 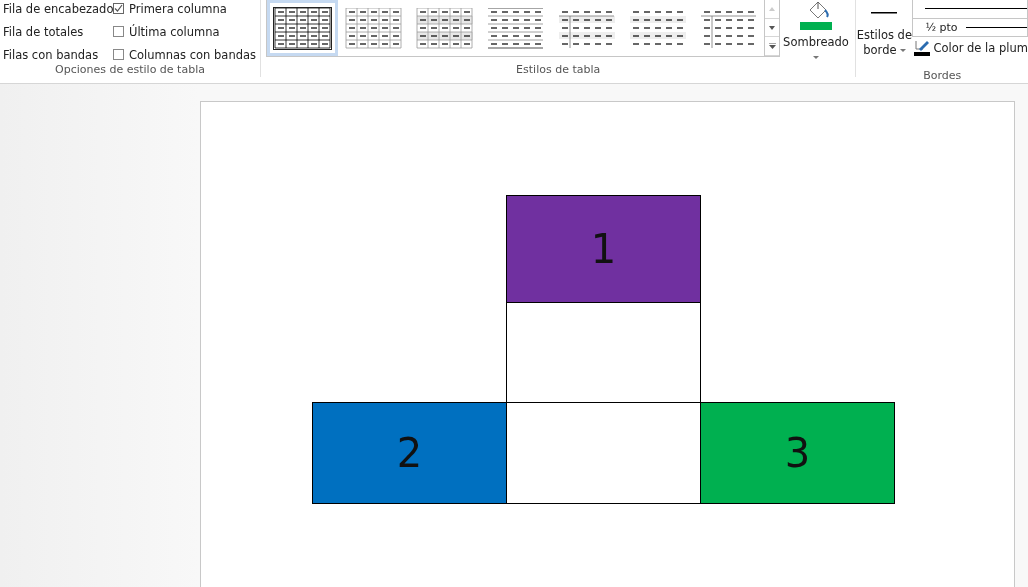 What do you see at coordinates (187, 54) in the screenshot?
I see `checkbox-option: Columnas con bandas` at bounding box center [187, 54].